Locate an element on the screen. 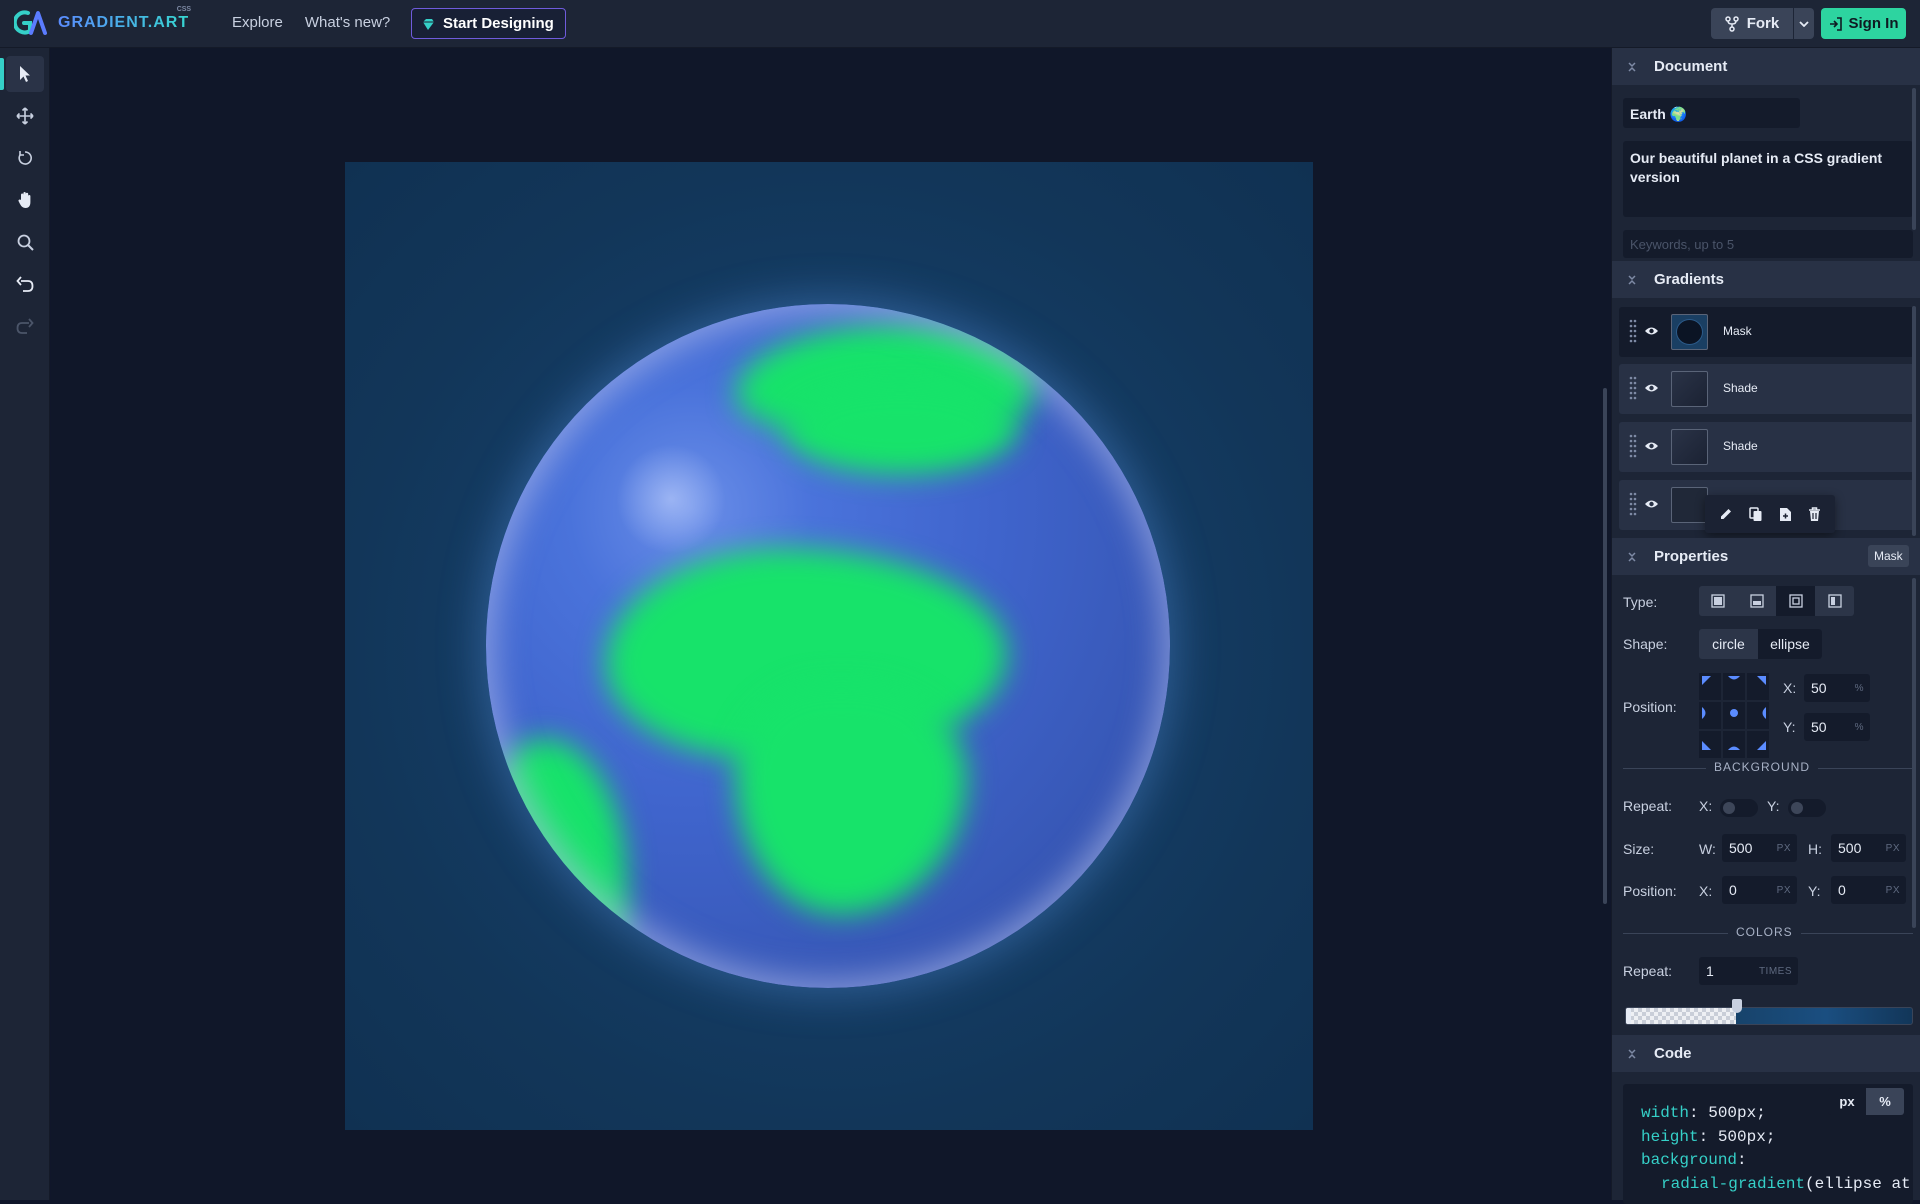  pos-x-input: 50% is located at coordinates (1837, 688).